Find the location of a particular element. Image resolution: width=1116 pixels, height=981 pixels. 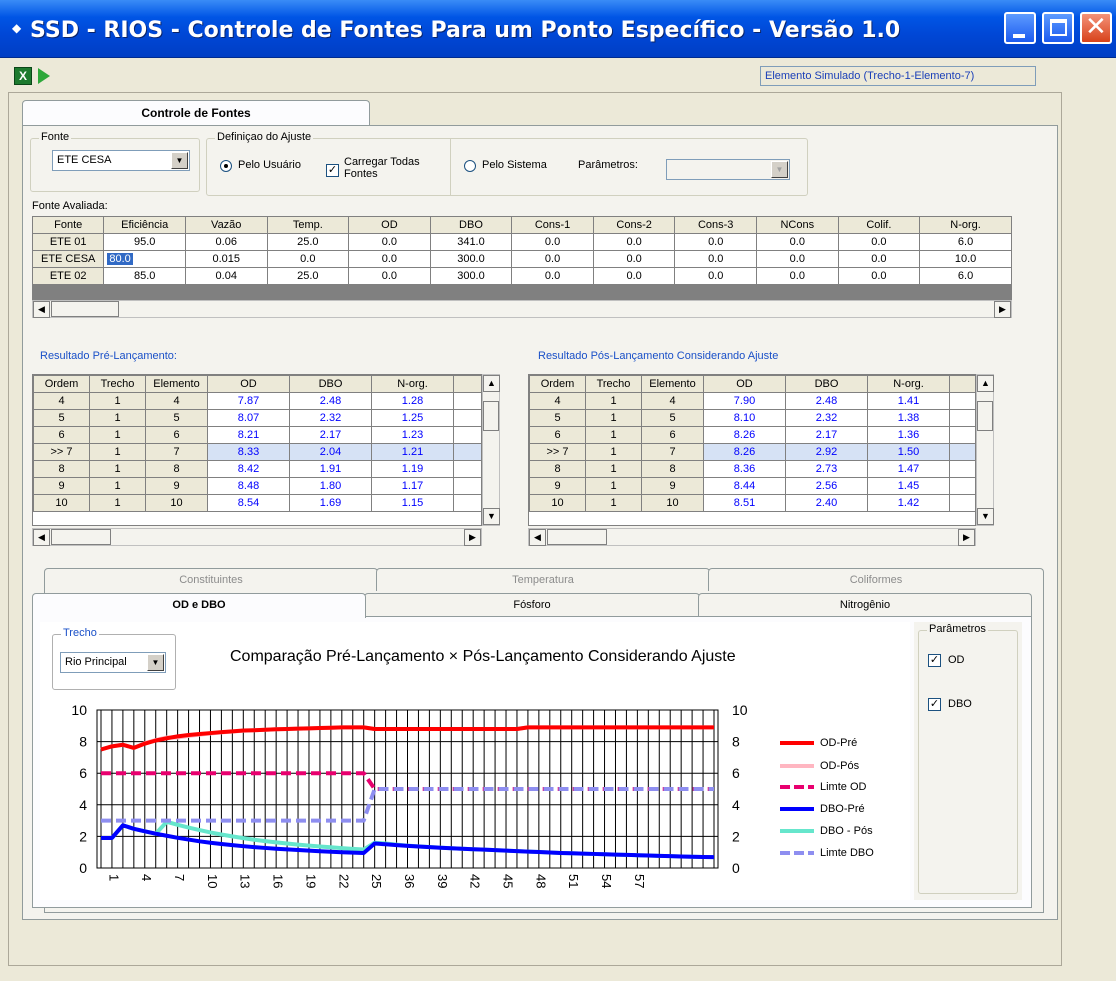

dbo-checkbox: ✓ is located at coordinates (934, 704).